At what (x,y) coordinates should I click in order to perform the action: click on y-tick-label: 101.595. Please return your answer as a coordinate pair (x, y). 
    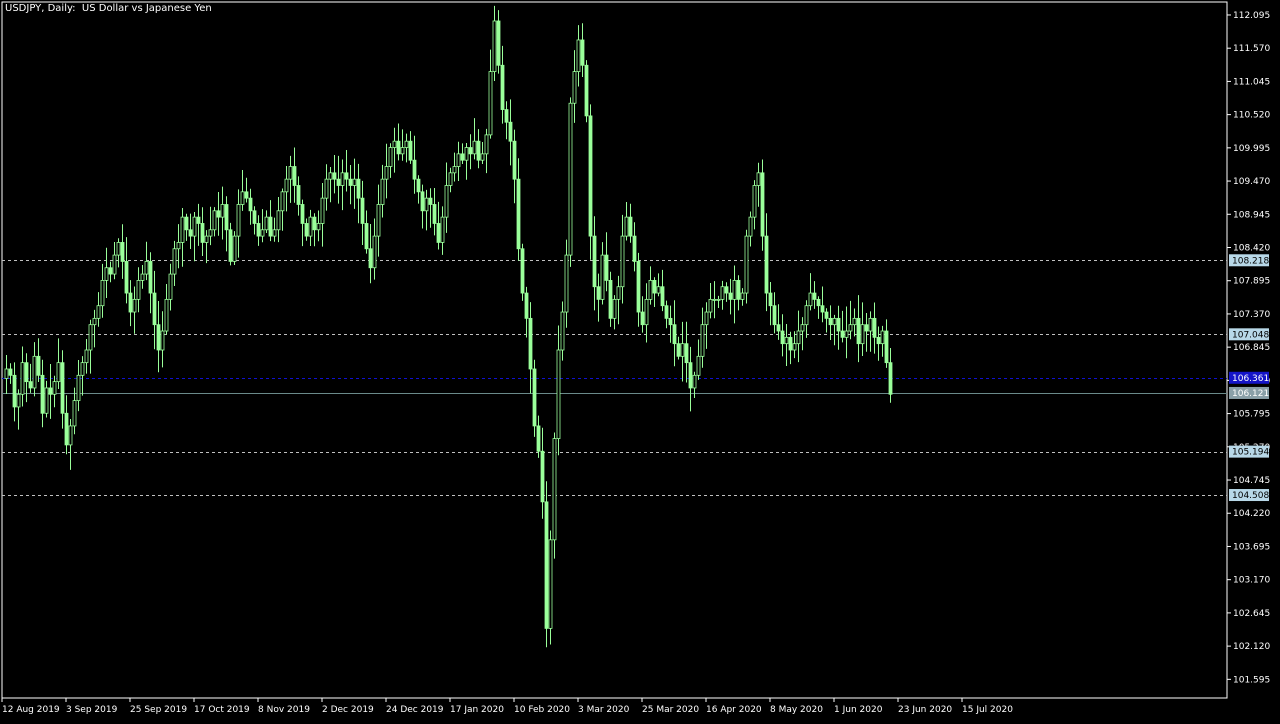
    Looking at the image, I should click on (1251, 680).